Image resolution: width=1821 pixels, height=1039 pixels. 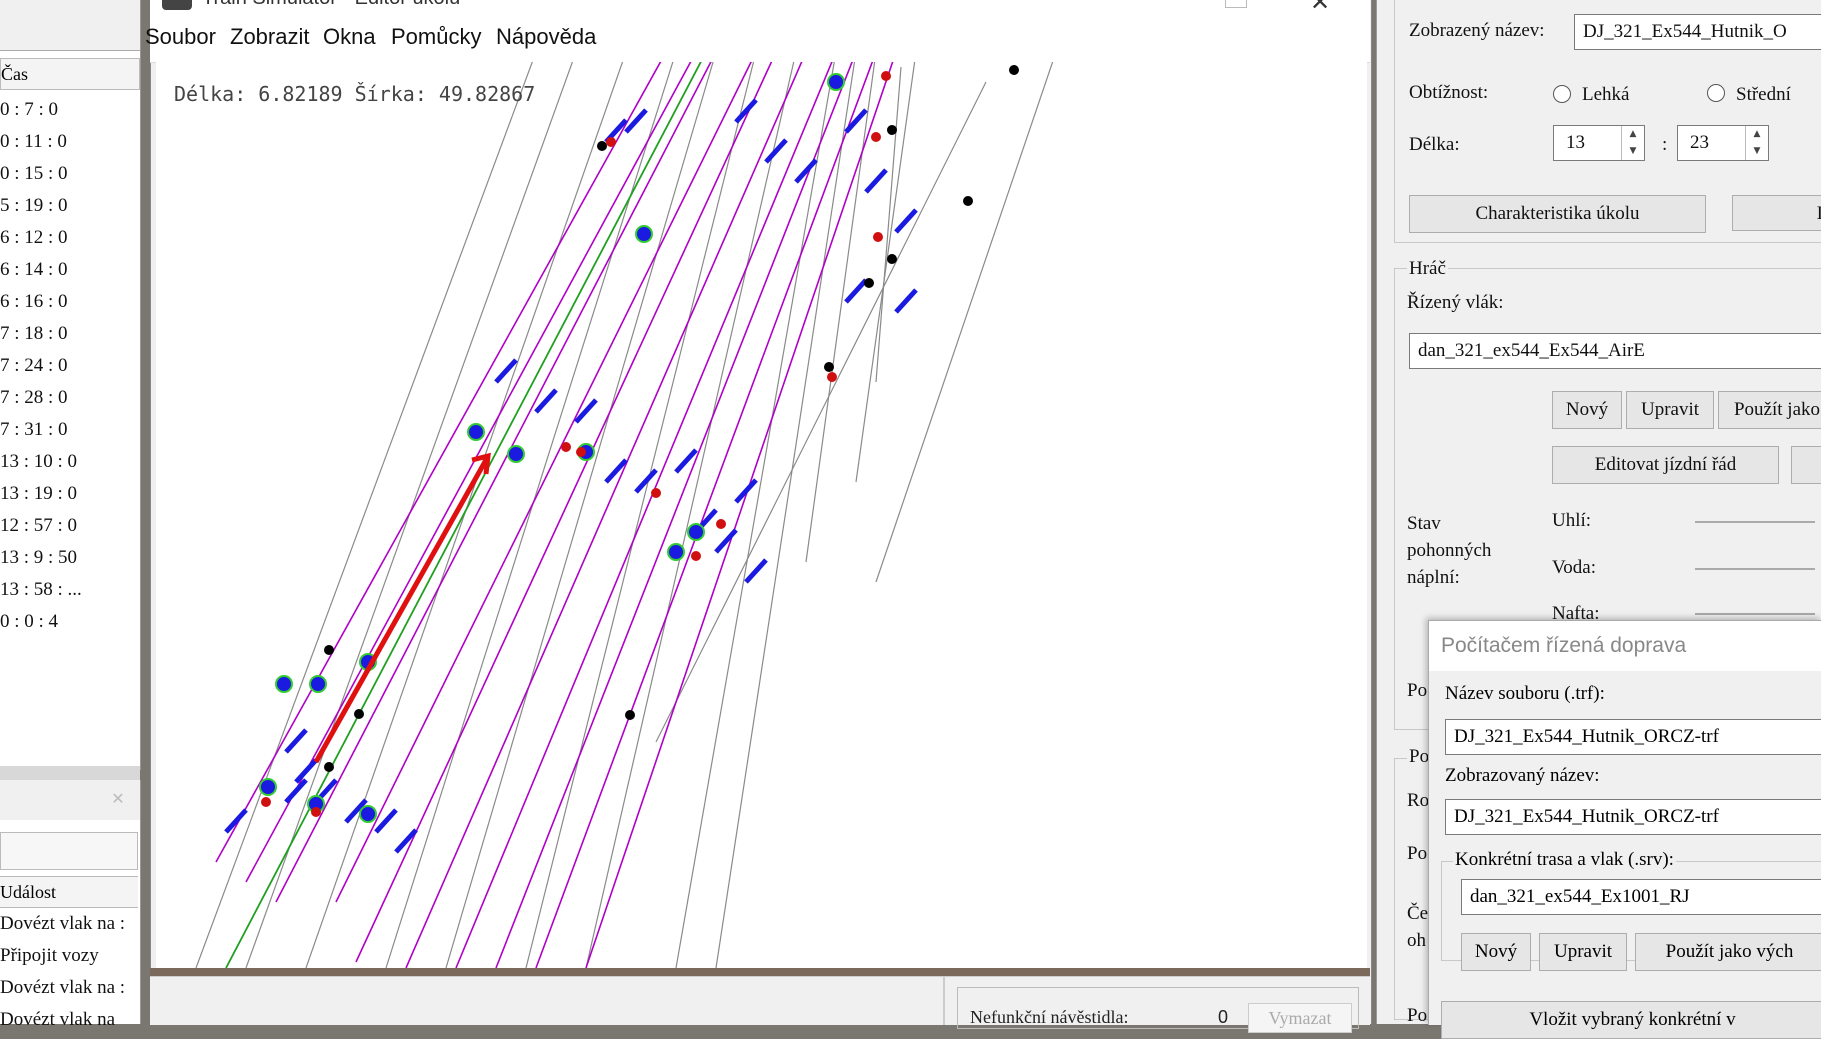 What do you see at coordinates (180, 37) in the screenshot?
I see `menu-soubor: Soubor` at bounding box center [180, 37].